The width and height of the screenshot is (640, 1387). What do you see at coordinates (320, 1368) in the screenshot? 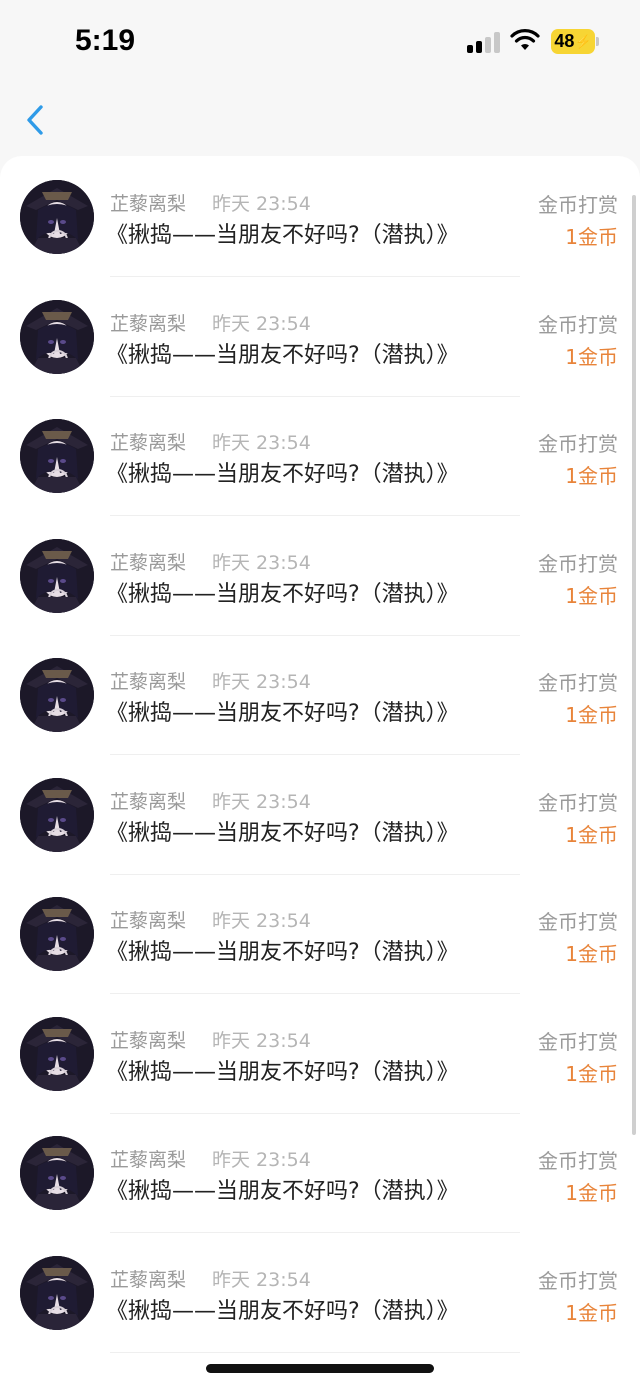
I see `home-indicator` at bounding box center [320, 1368].